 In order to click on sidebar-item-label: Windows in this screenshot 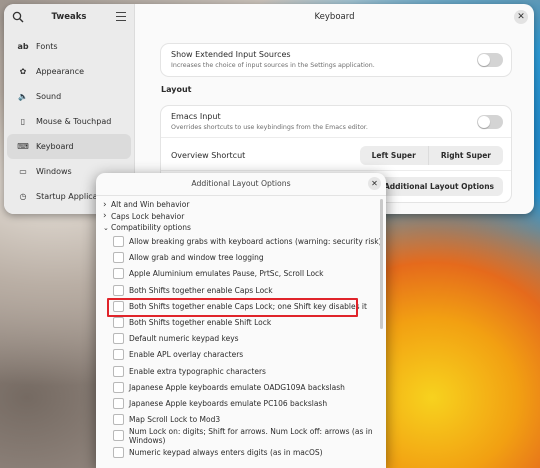, I will do `click(54, 171)`.